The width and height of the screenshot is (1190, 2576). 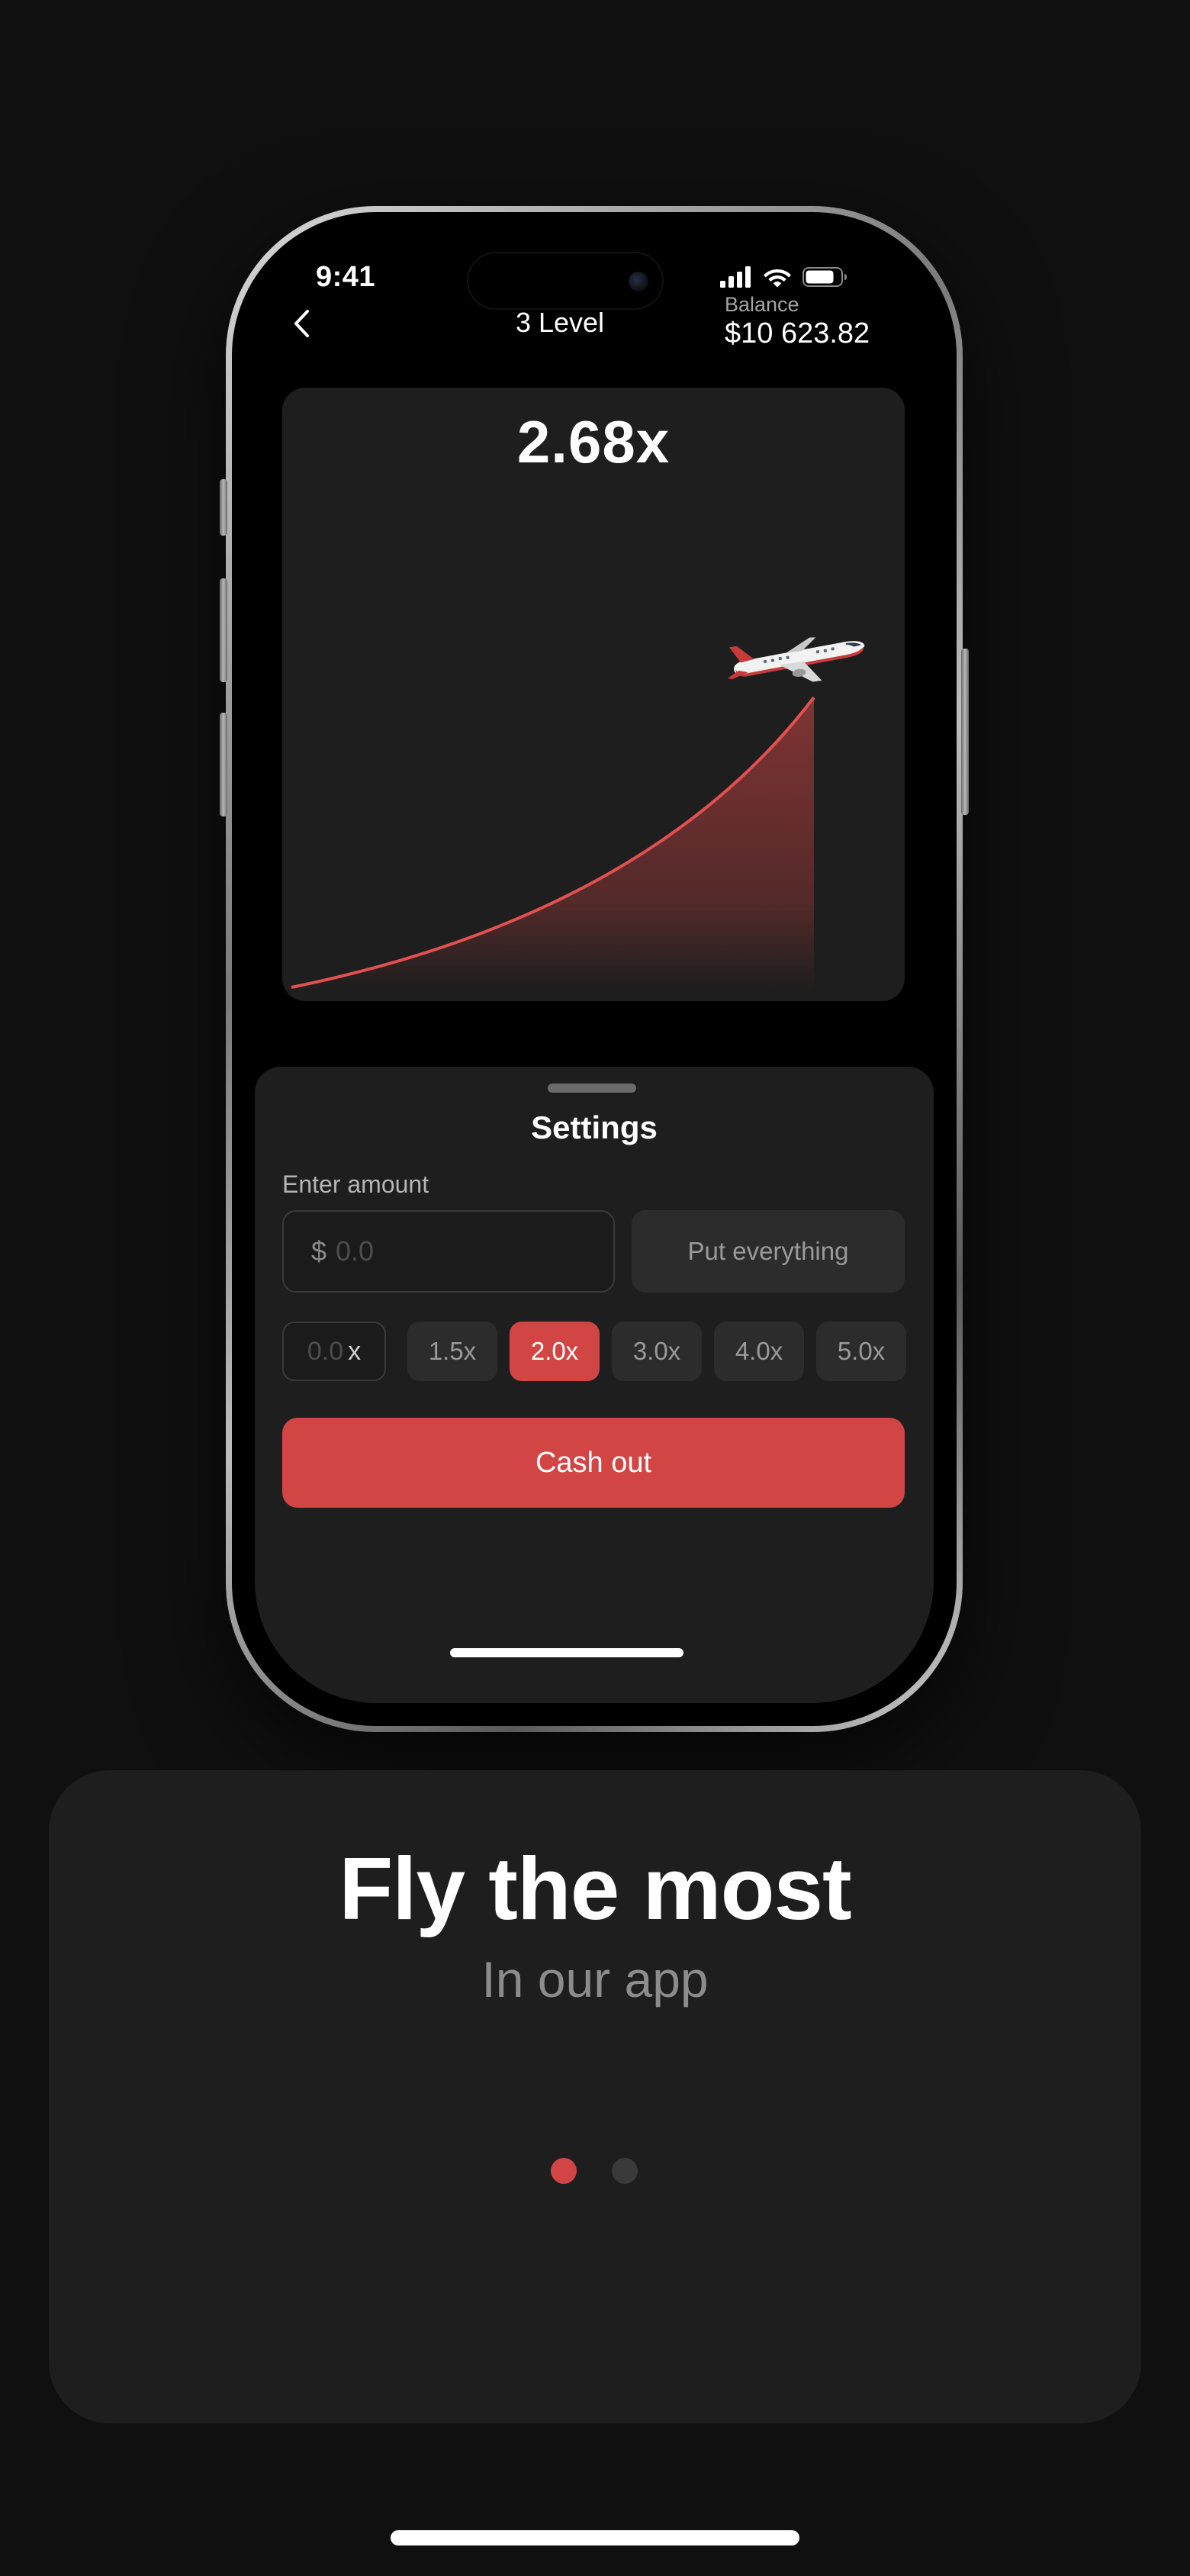 What do you see at coordinates (565, 281) in the screenshot?
I see `dynamic-island` at bounding box center [565, 281].